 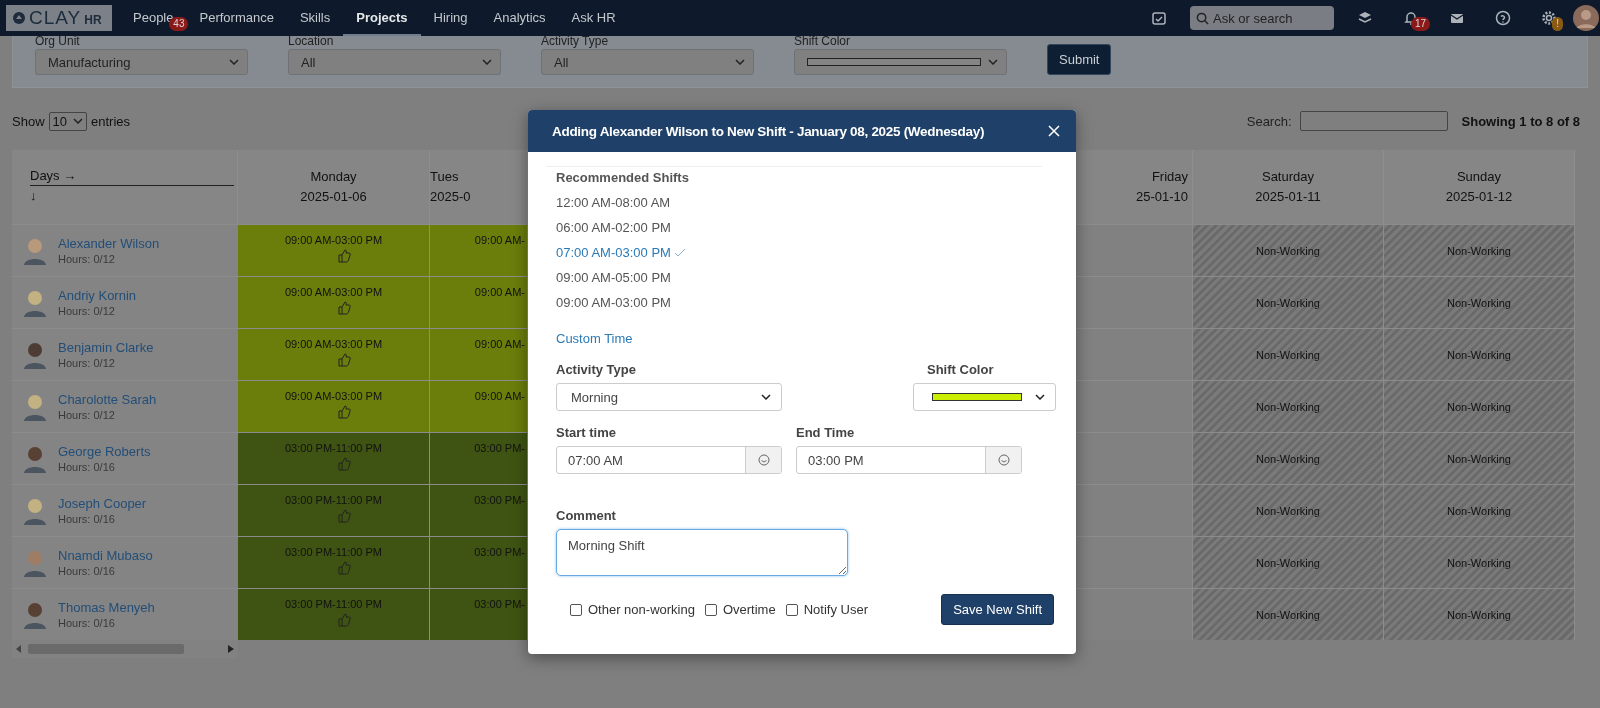 What do you see at coordinates (768, 131) in the screenshot?
I see `dialog-title: Adding Alexander Wilson to New Shift - January 08, 2025 (Wednesday)` at bounding box center [768, 131].